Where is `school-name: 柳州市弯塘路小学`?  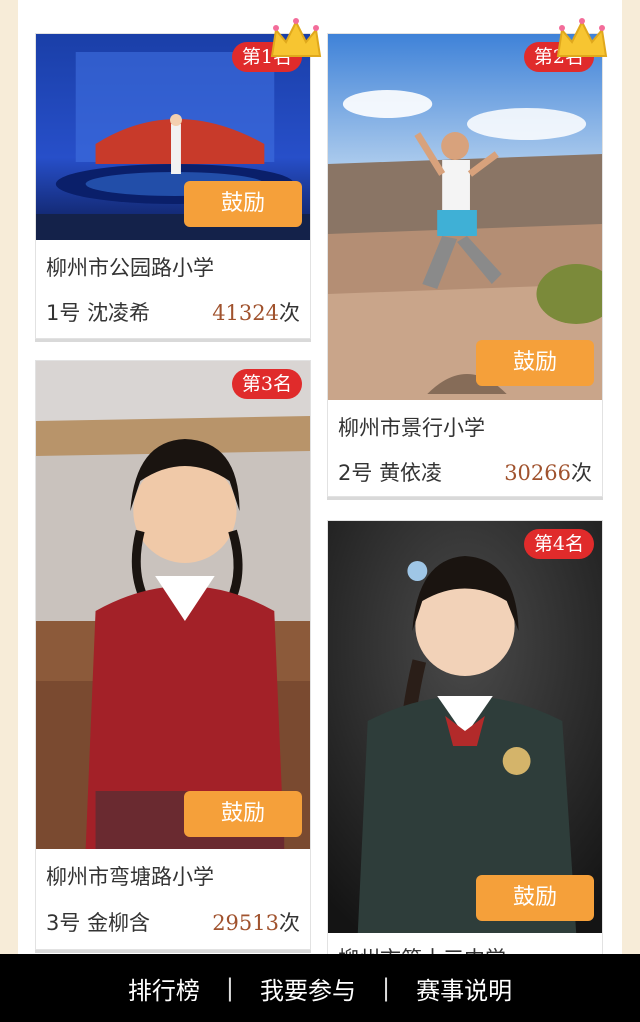 school-name: 柳州市弯塘路小学 is located at coordinates (130, 877).